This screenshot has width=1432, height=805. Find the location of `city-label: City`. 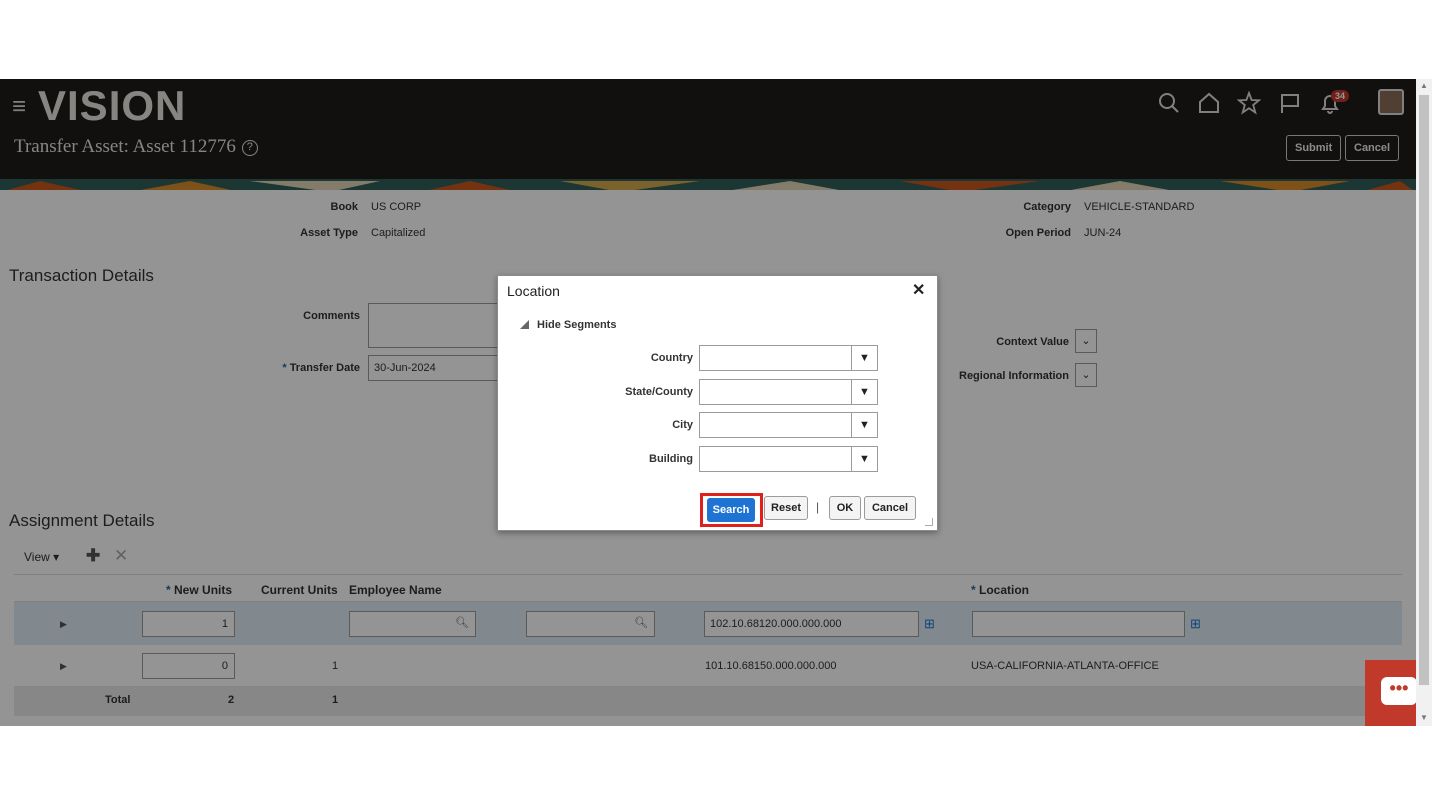

city-label: City is located at coordinates (682, 425).